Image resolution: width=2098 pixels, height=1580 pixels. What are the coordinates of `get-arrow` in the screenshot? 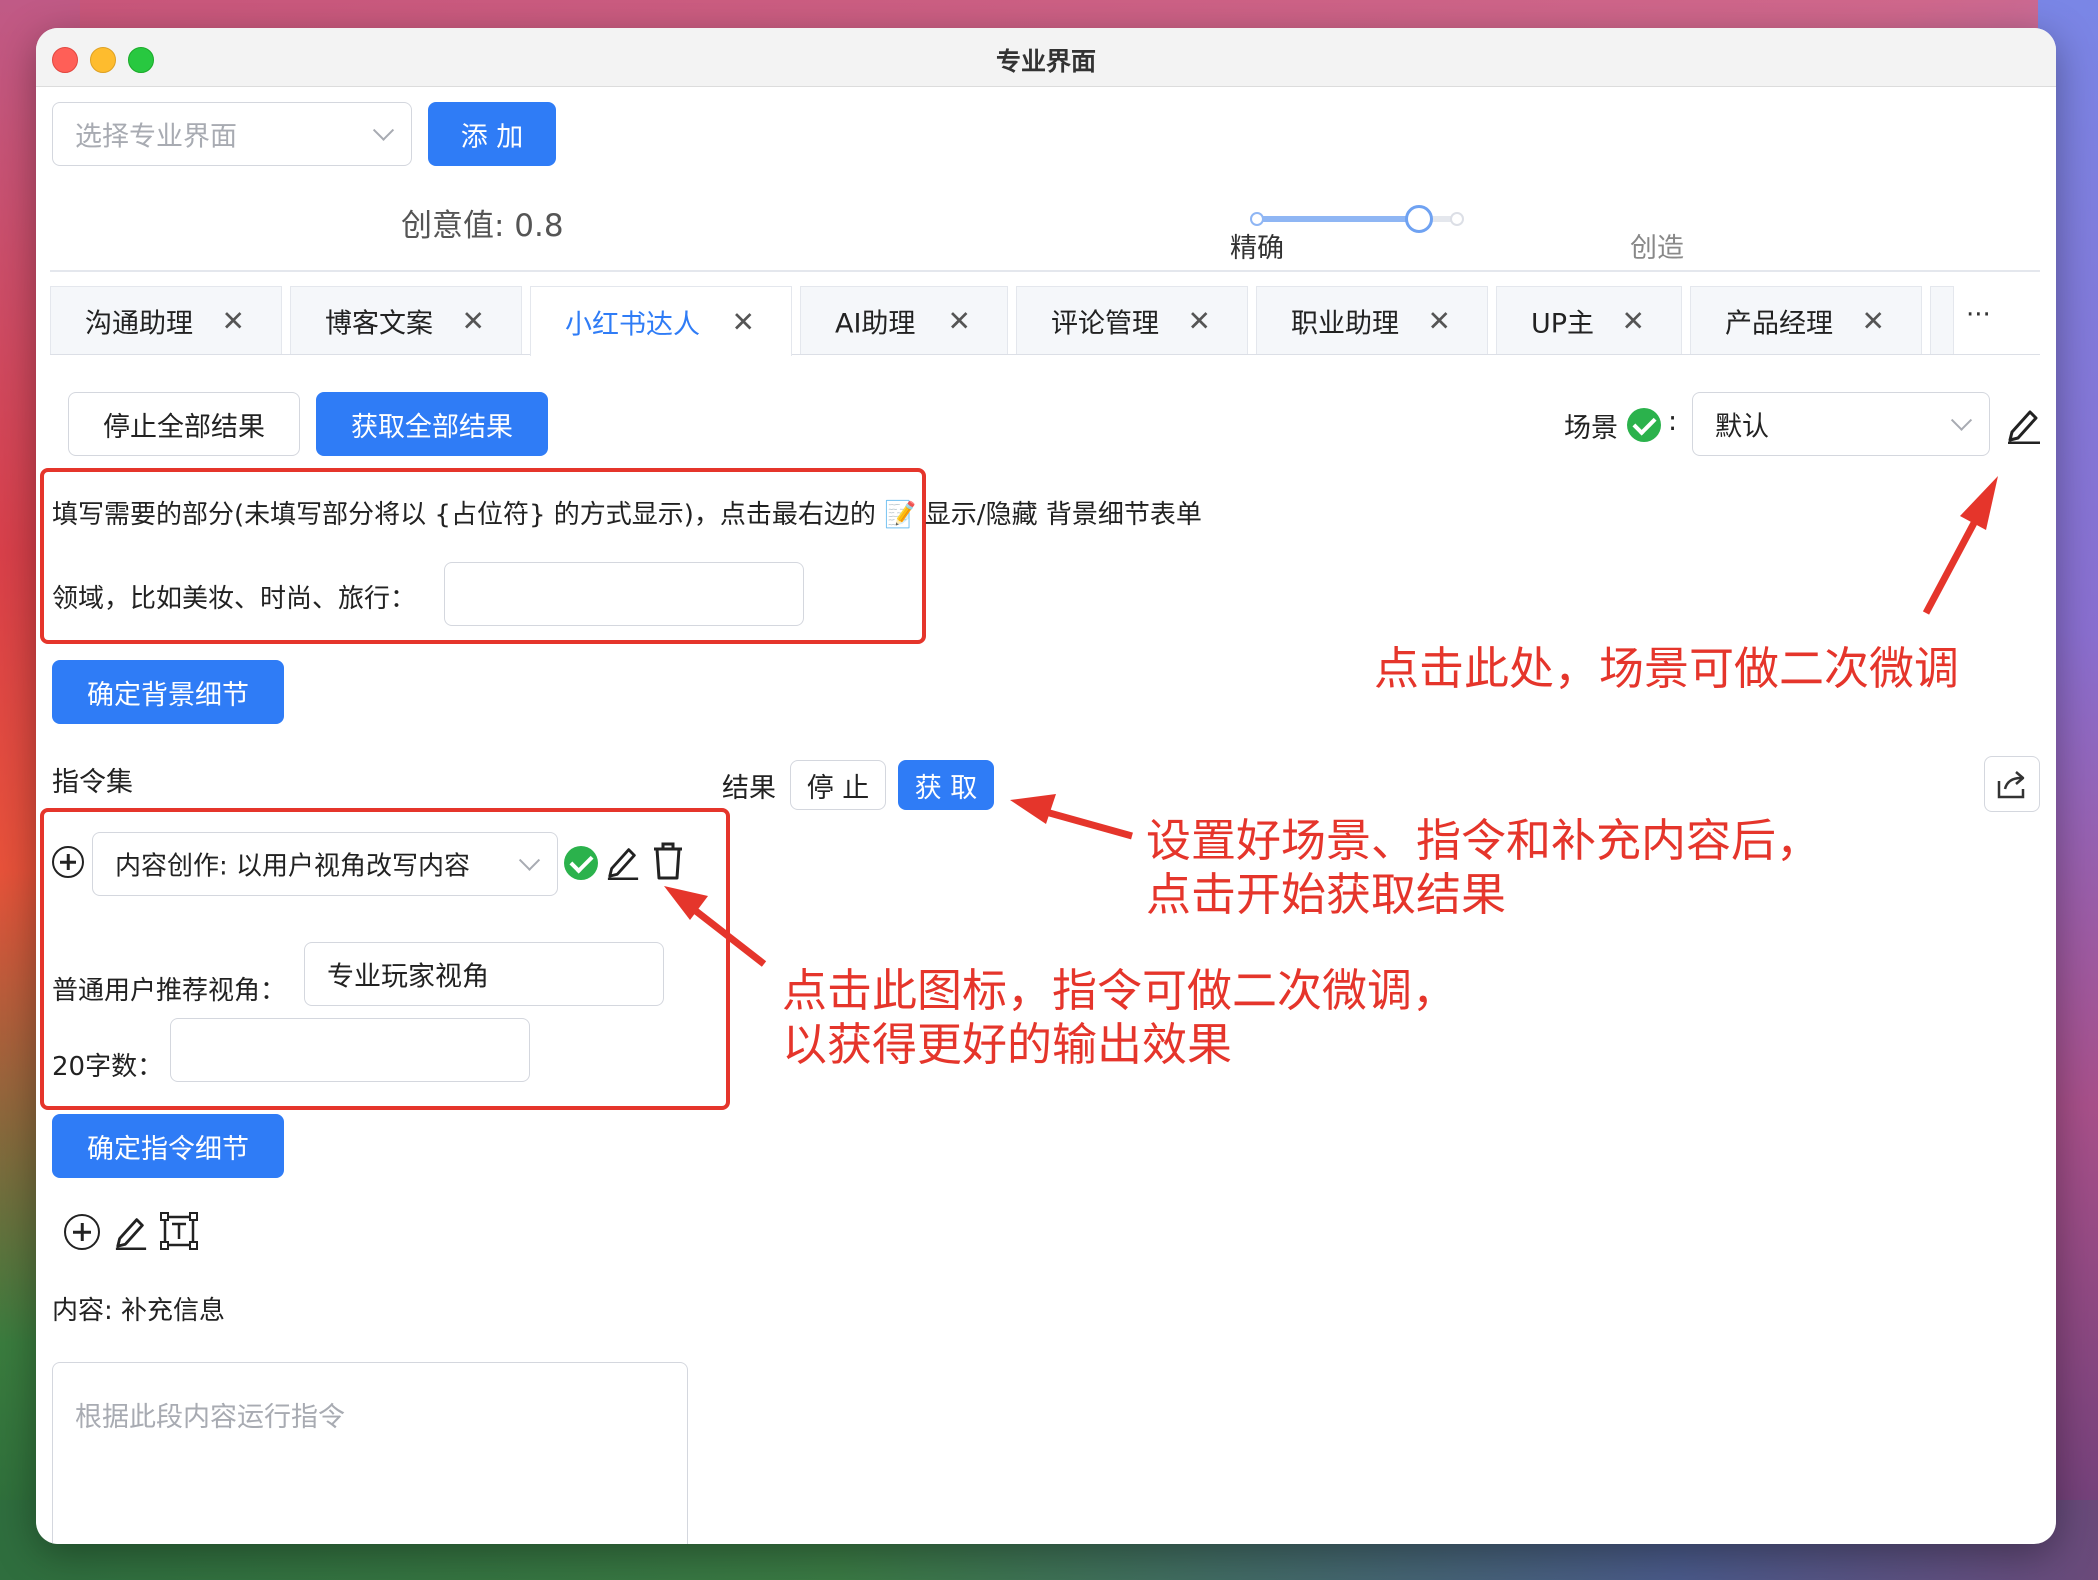 It's located at (1071, 817).